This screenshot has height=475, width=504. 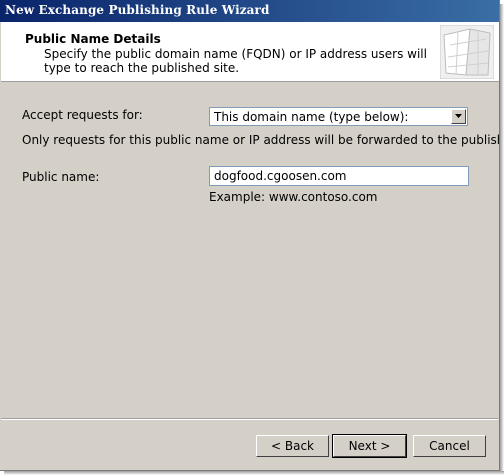 What do you see at coordinates (449, 446) in the screenshot?
I see `cancel-button: Cancel` at bounding box center [449, 446].